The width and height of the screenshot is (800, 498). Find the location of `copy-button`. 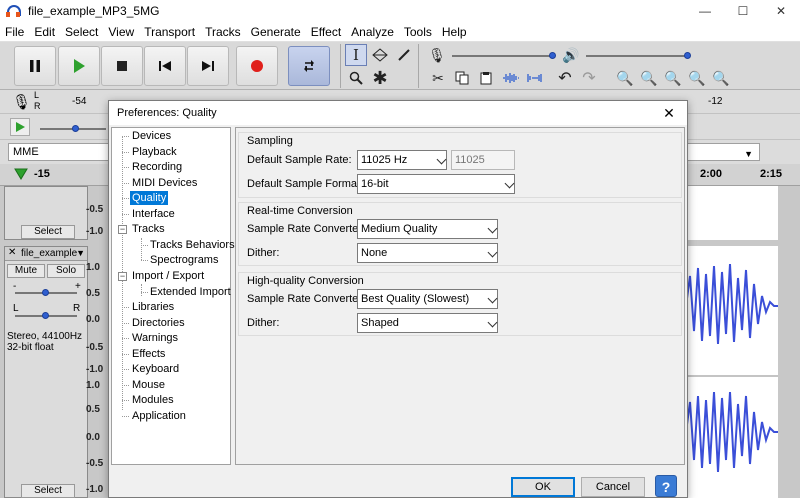

copy-button is located at coordinates (462, 78).